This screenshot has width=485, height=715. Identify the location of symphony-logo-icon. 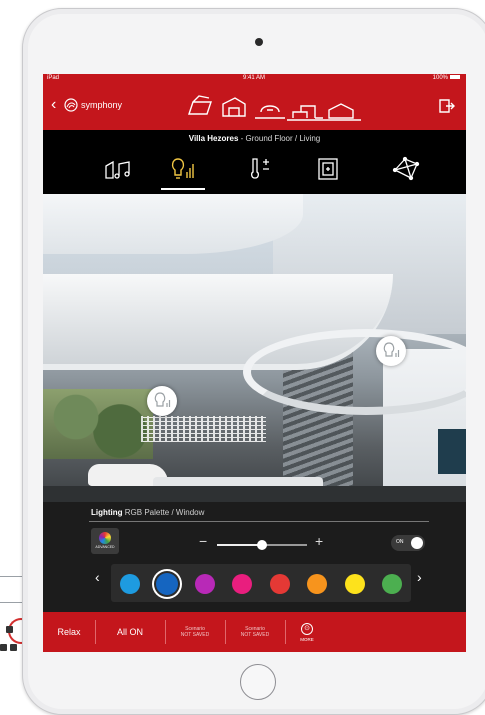
(71, 105).